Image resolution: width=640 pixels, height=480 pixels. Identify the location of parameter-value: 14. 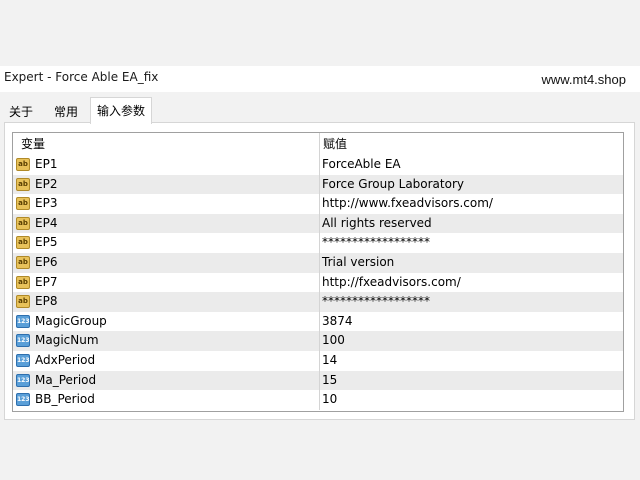
(329, 361).